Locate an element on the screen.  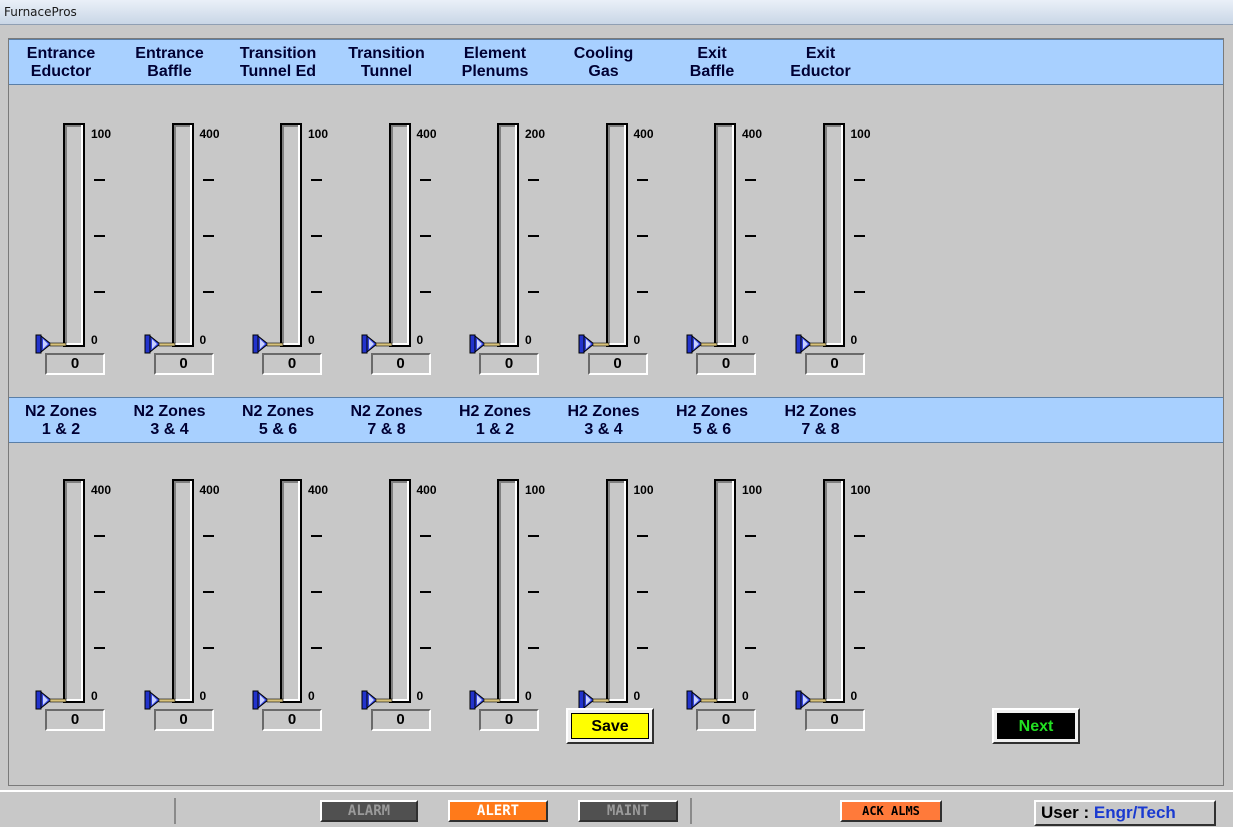
label-line1: Entrance is located at coordinates (61, 53).